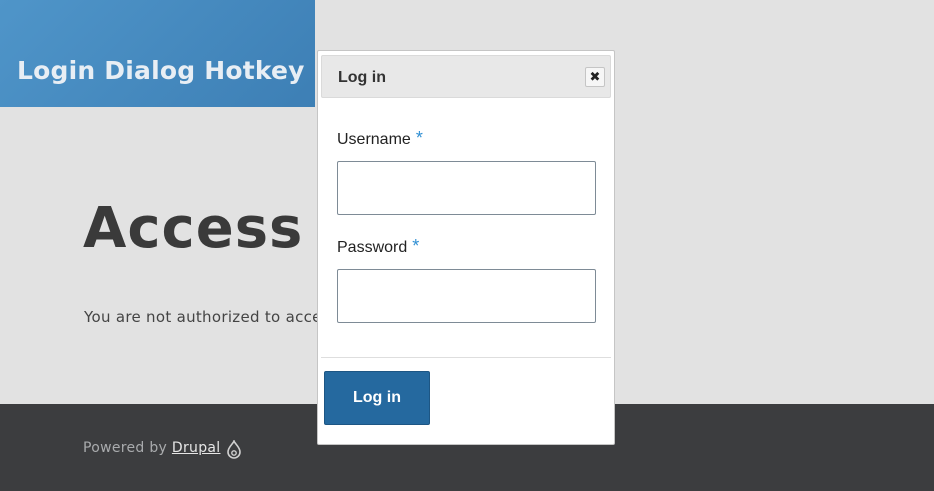 This screenshot has width=934, height=491. I want to click on powered-by: Powered by Drupal, so click(151, 448).